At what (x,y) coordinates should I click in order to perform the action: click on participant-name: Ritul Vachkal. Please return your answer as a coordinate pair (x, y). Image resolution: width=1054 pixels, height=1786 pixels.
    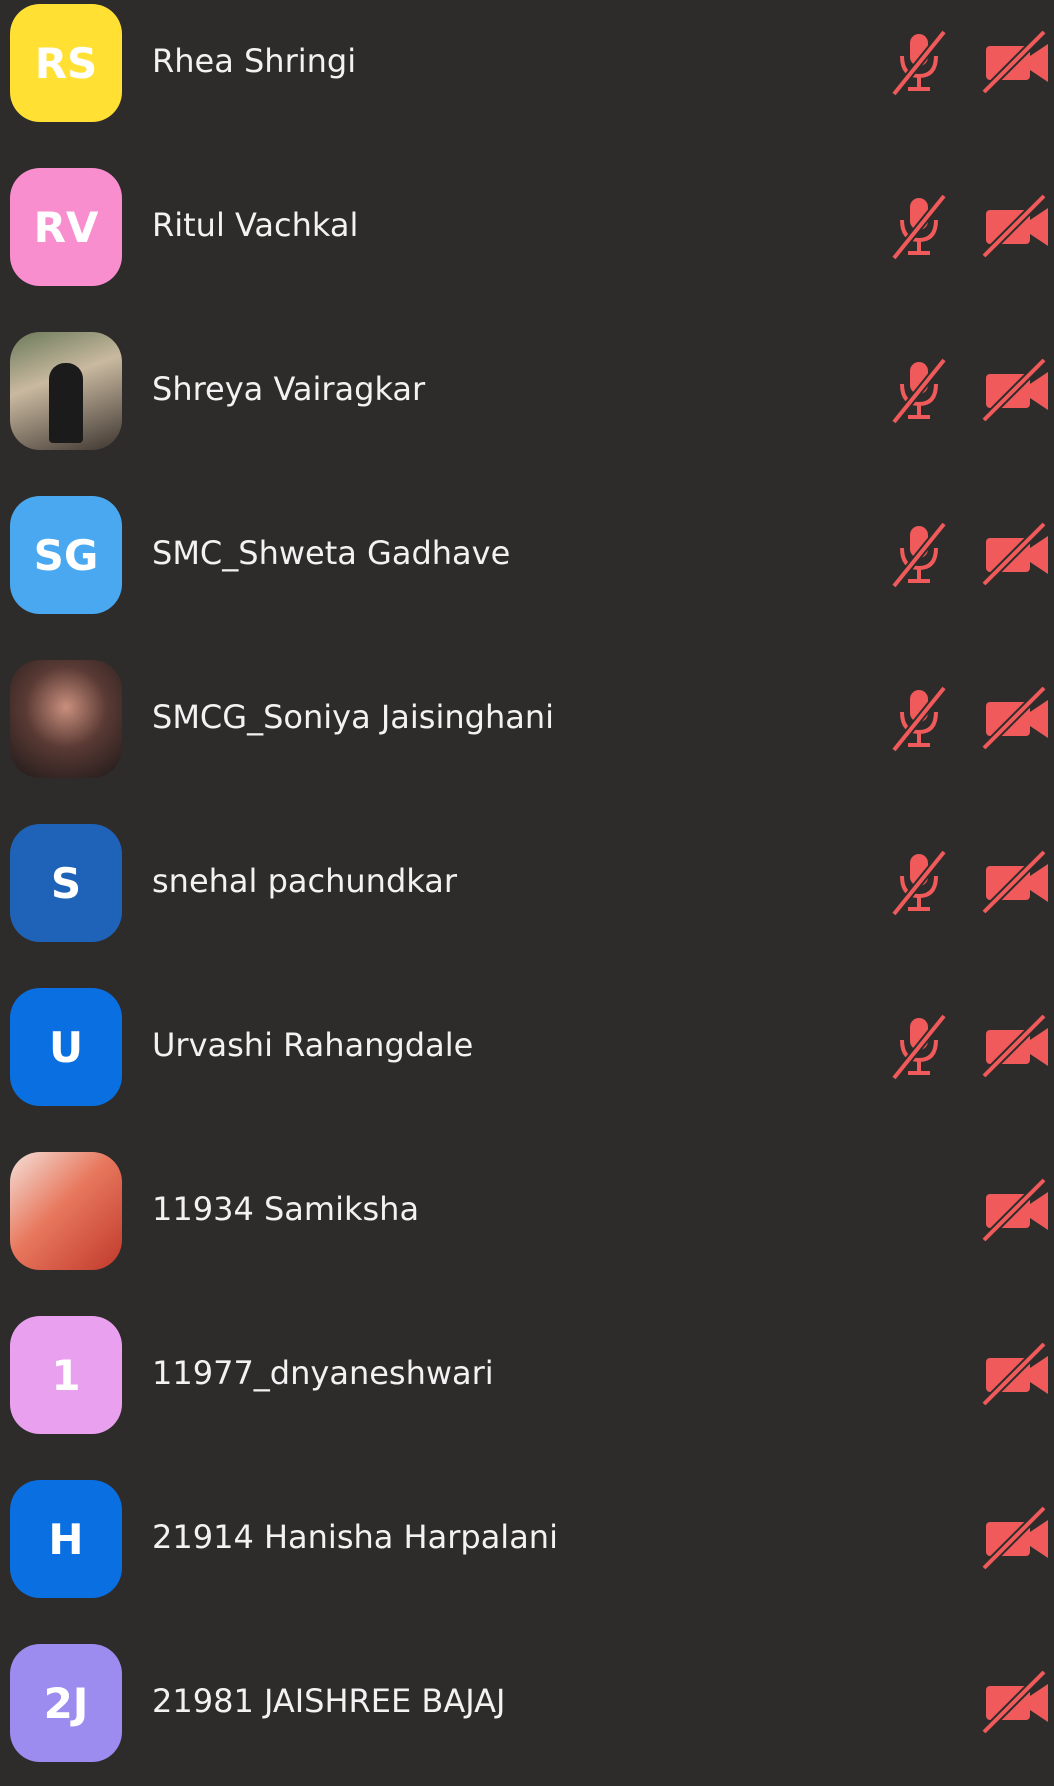
    Looking at the image, I should click on (255, 225).